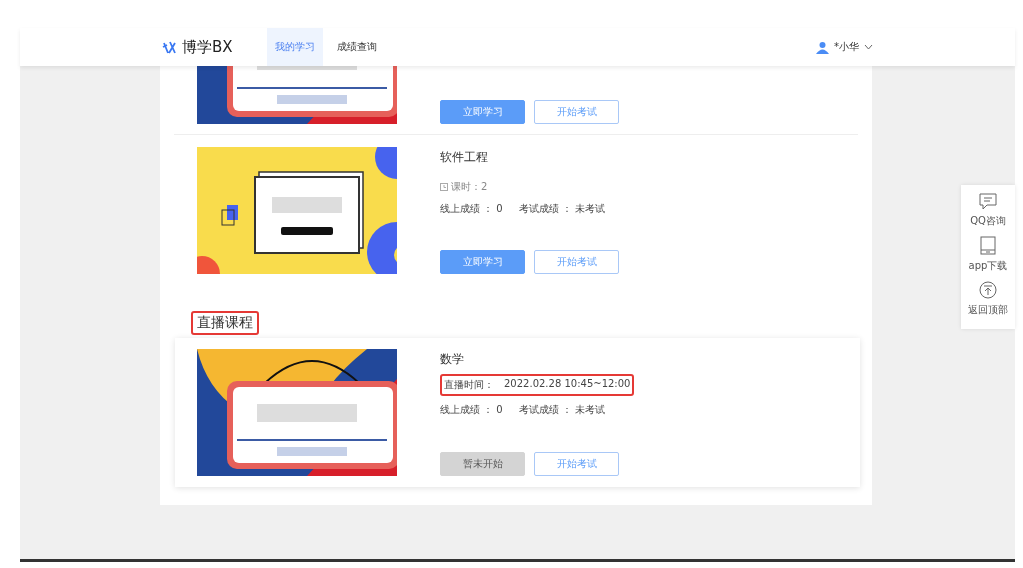 The height and width of the screenshot is (568, 1023). What do you see at coordinates (356, 47) in the screenshot?
I see `nav-tab: 成绩查询` at bounding box center [356, 47].